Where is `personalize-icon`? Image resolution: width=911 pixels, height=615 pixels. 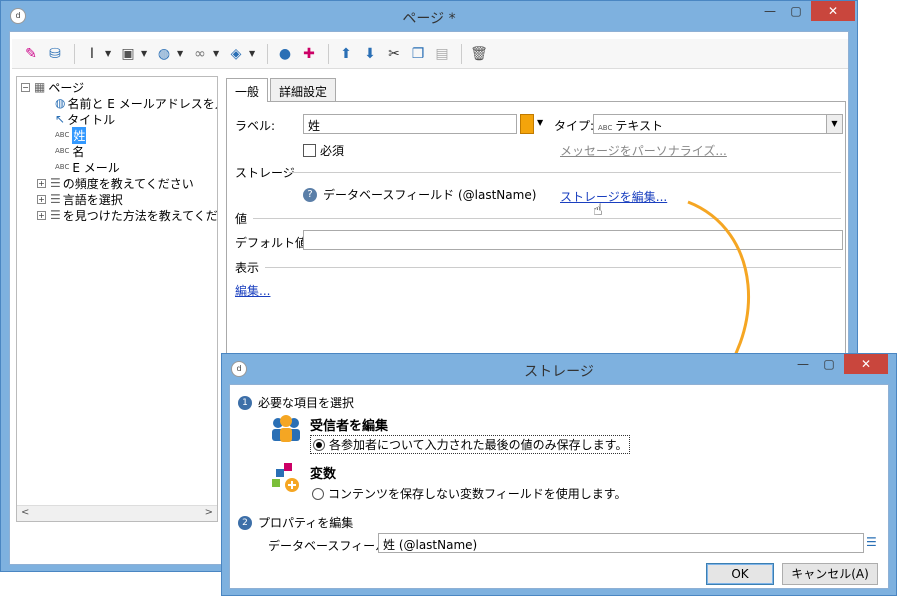
personalize-icon is located at coordinates (527, 124).